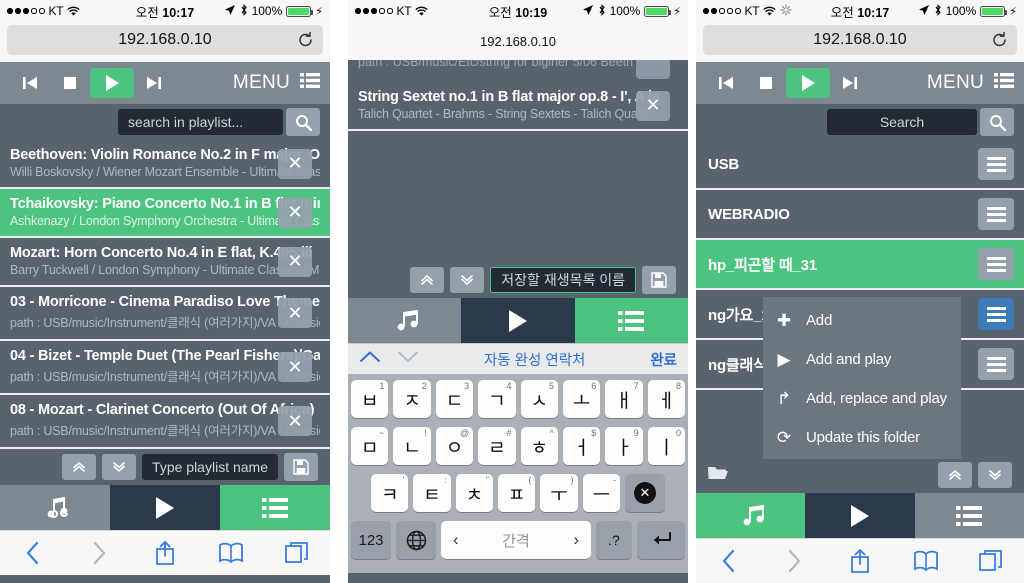 Image resolution: width=1024 pixels, height=583 pixels. Describe the element at coordinates (210, 467) in the screenshot. I see `playlist-name-input: Type playlist name` at that location.